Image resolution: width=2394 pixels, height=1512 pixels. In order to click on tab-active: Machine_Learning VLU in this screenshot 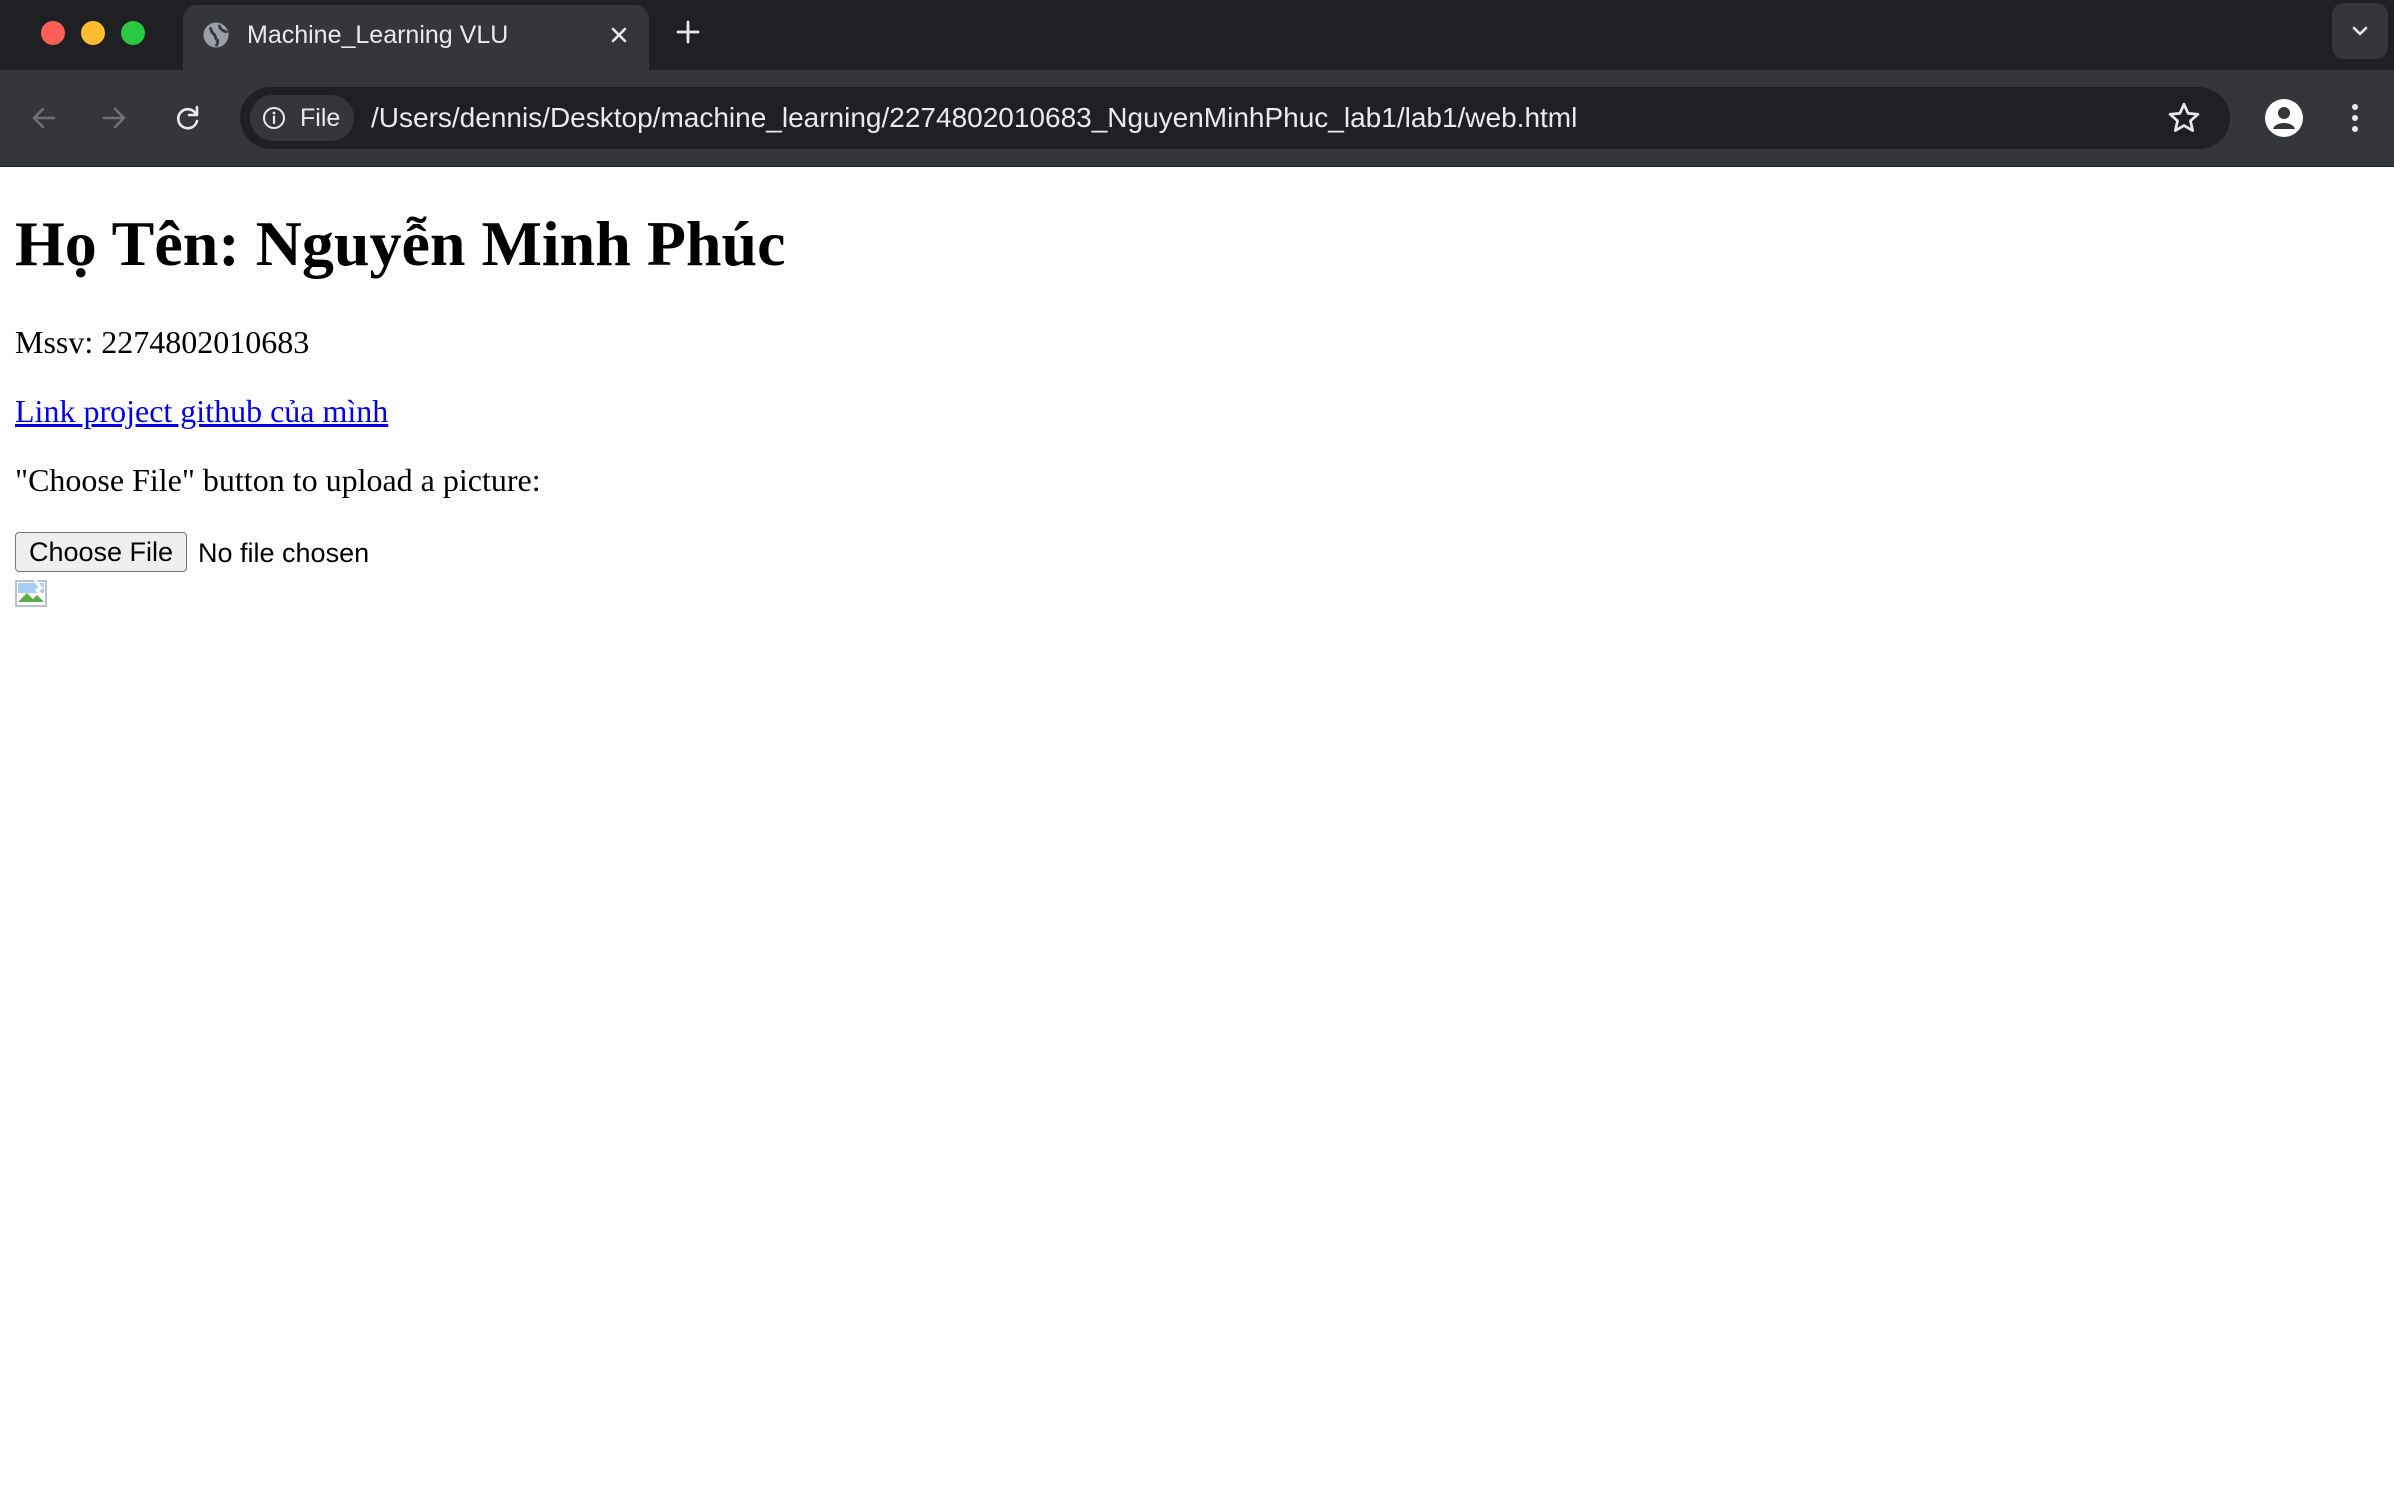, I will do `click(416, 37)`.